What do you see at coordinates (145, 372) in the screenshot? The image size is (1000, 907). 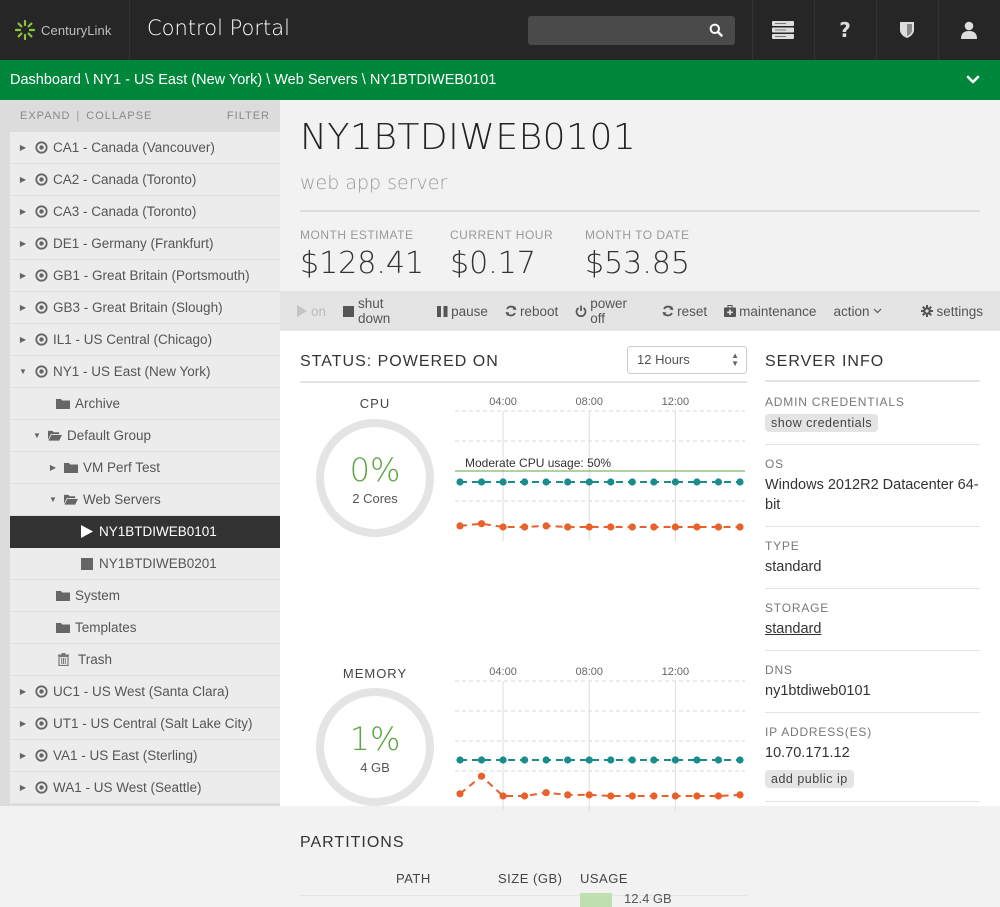 I see `tree-node: ▼ NY1 - US East (New York)` at bounding box center [145, 372].